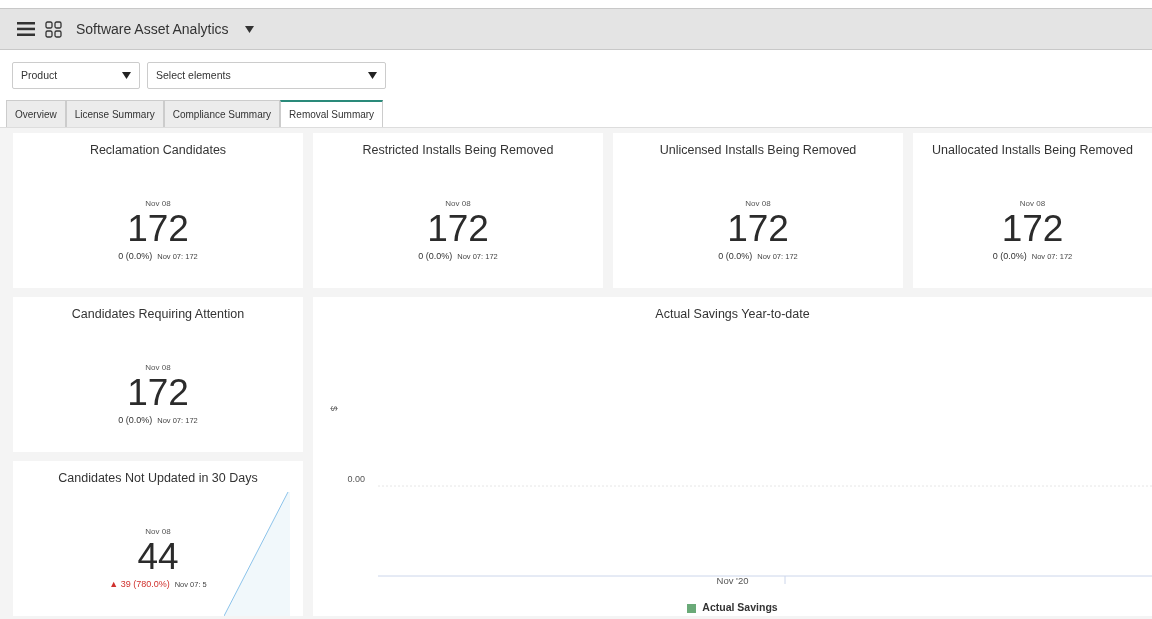 This screenshot has width=1152, height=619. I want to click on card-title: Candidates Not Updated in 30 Days, so click(158, 478).